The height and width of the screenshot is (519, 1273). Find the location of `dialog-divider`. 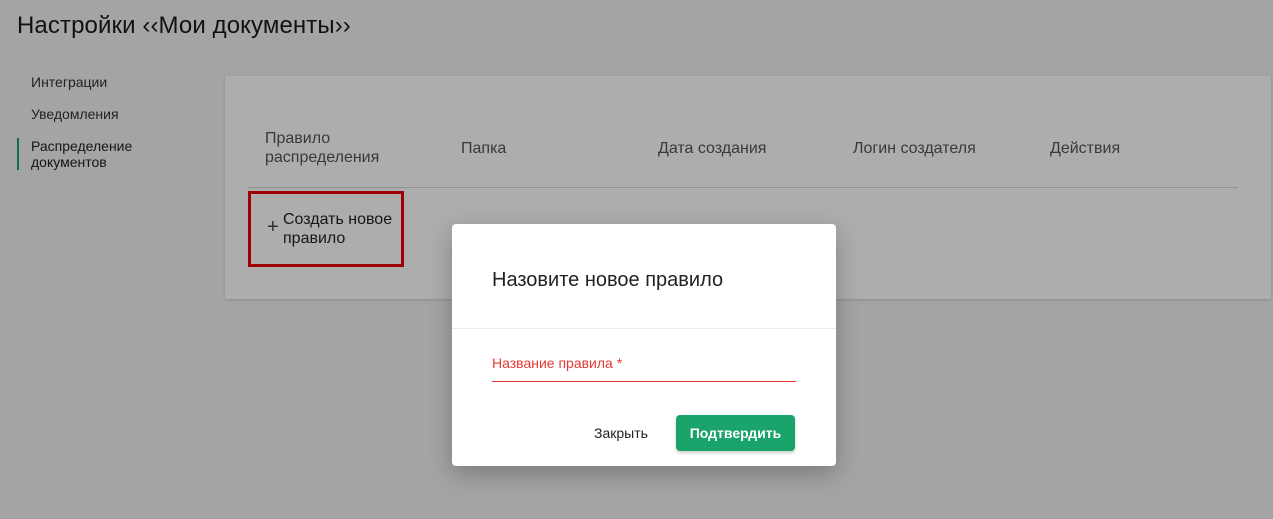

dialog-divider is located at coordinates (644, 328).